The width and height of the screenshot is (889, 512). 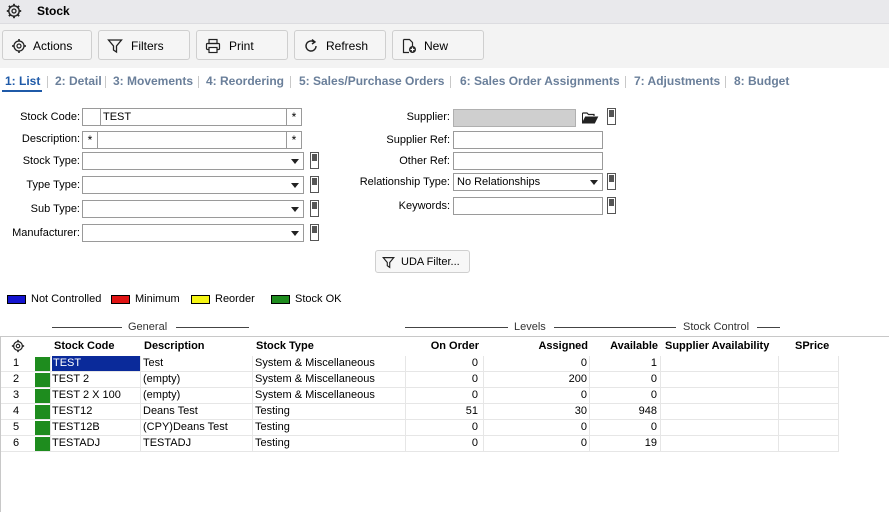 What do you see at coordinates (340, 45) in the screenshot?
I see `refresh-button: Refresh` at bounding box center [340, 45].